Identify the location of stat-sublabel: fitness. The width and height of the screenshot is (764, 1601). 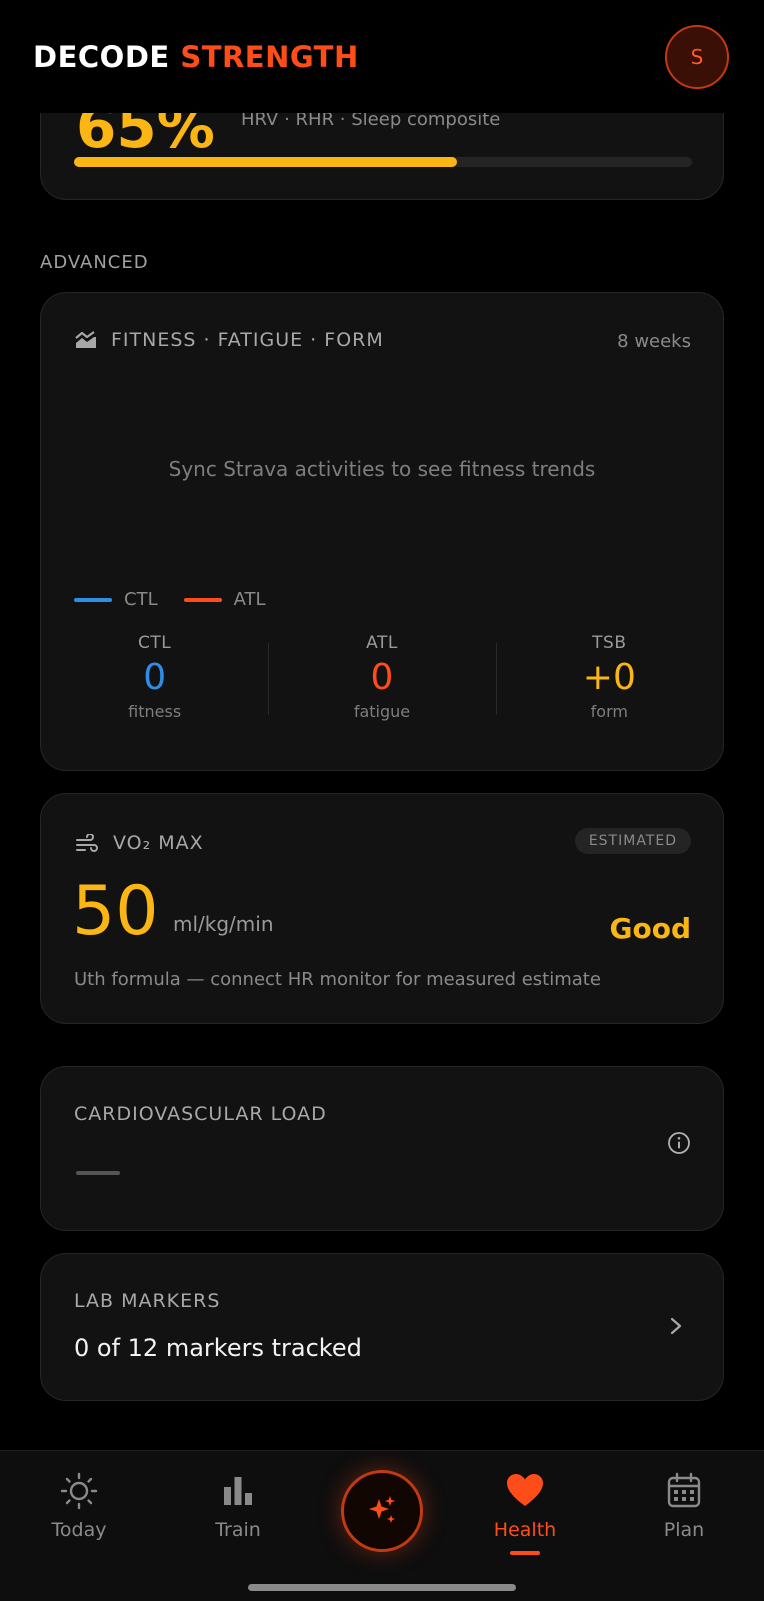
(155, 711).